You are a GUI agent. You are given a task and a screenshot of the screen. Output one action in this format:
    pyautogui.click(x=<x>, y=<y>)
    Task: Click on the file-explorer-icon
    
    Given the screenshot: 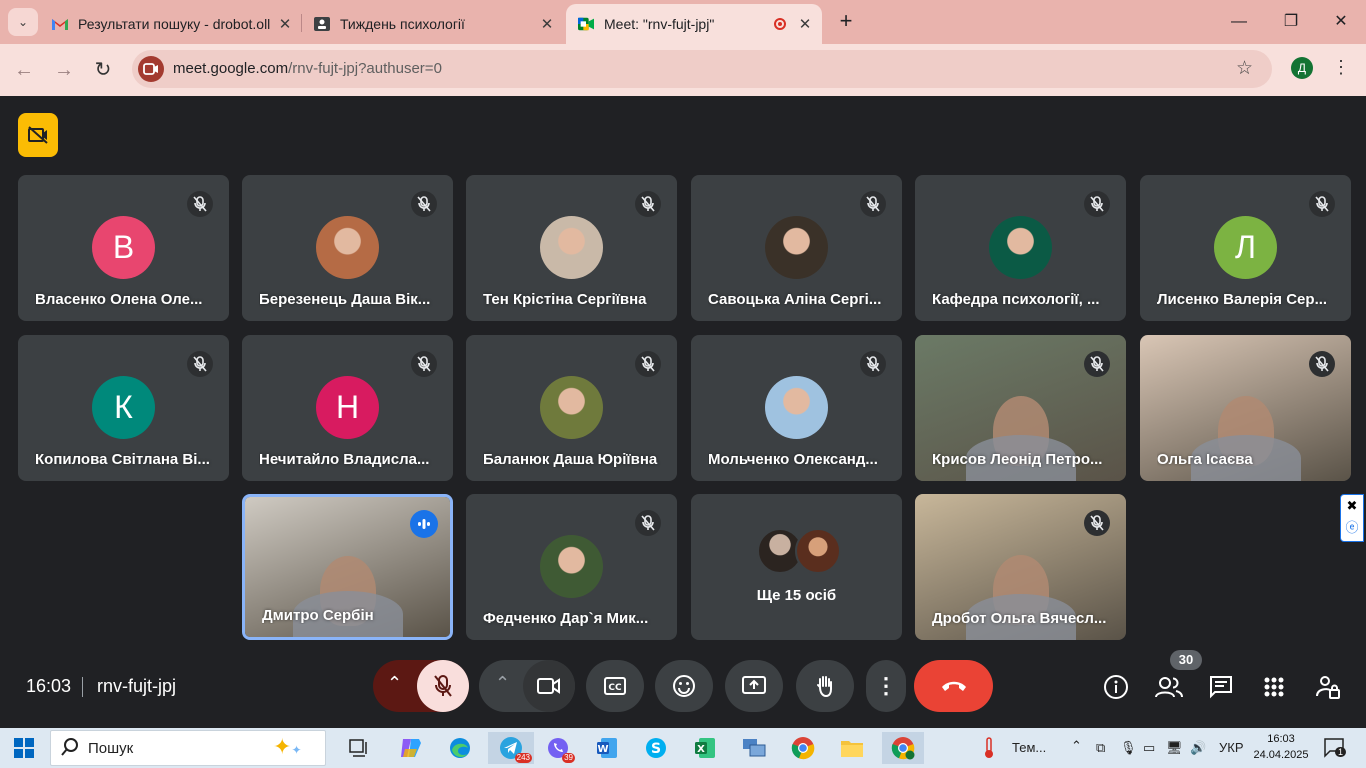 What is the action you would take?
    pyautogui.click(x=852, y=748)
    